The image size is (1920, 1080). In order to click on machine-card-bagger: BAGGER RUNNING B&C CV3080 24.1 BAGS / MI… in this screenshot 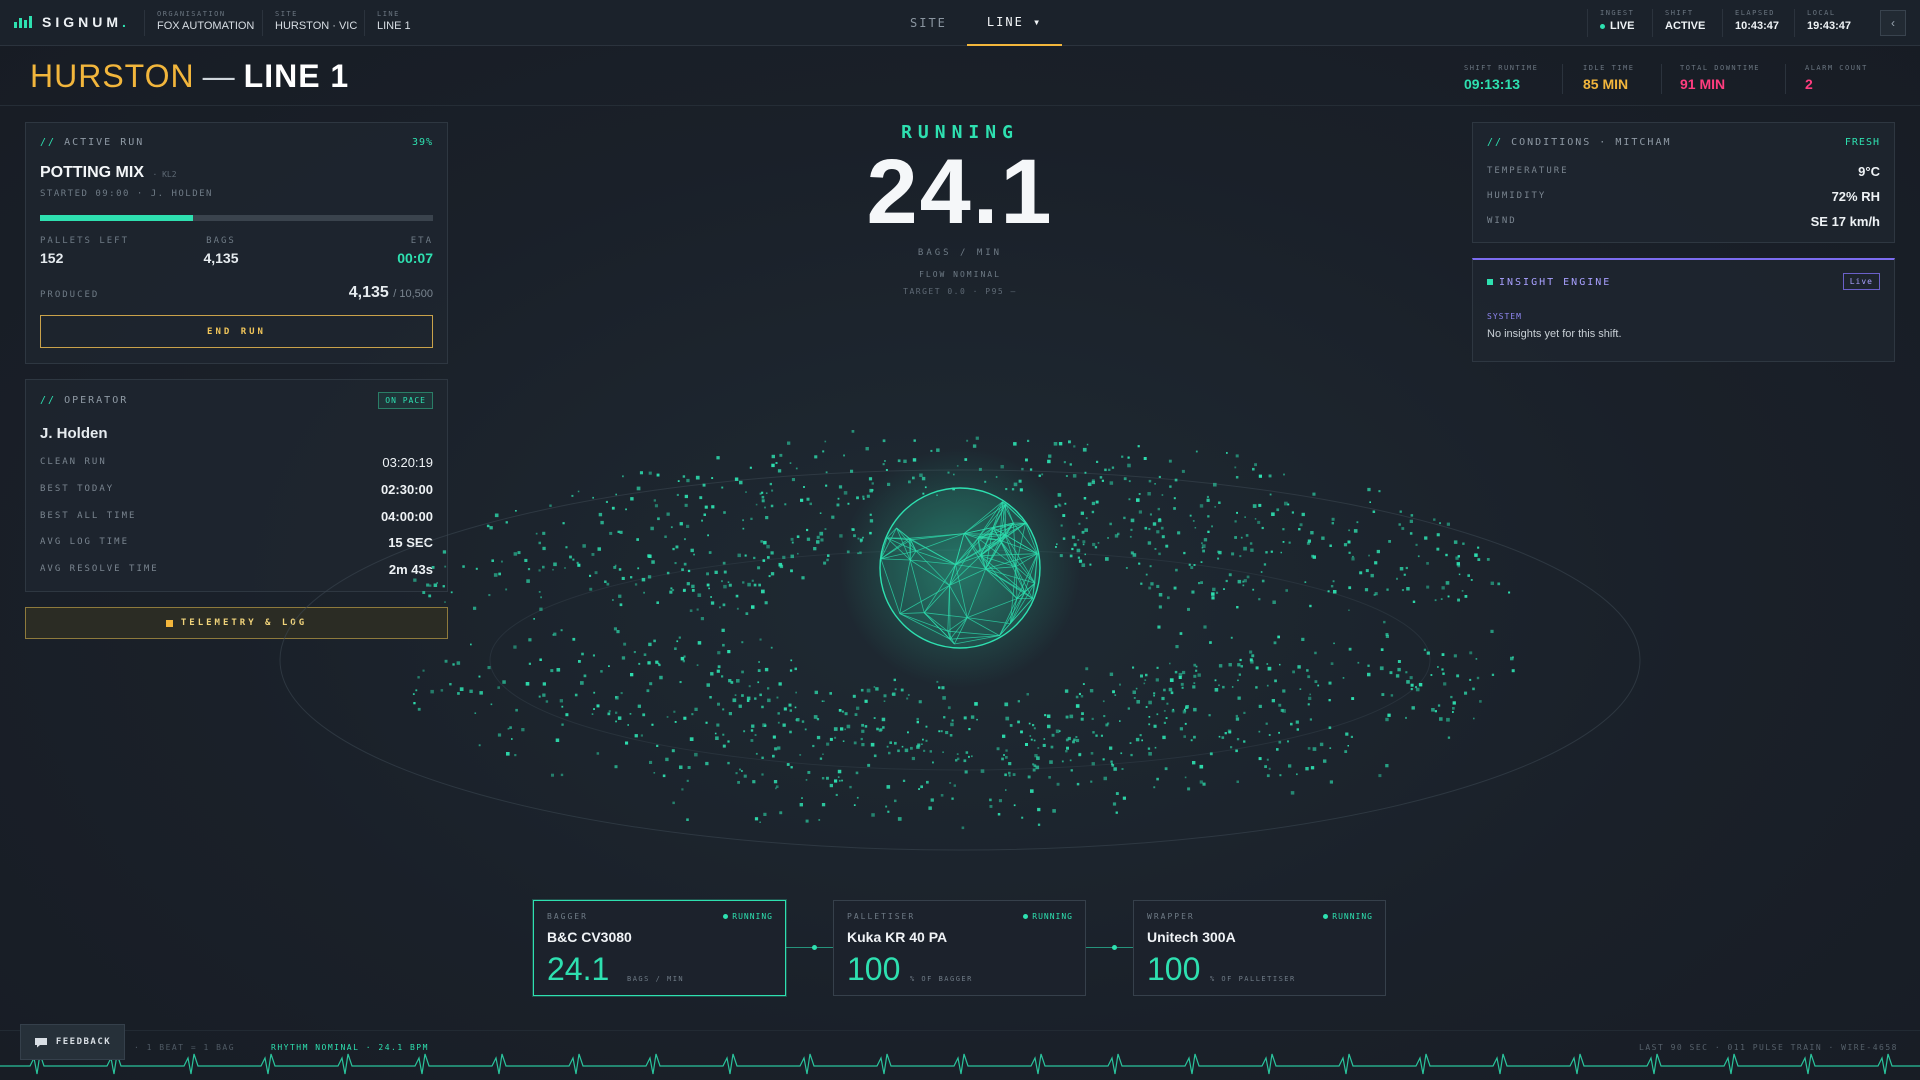, I will do `click(659, 948)`.